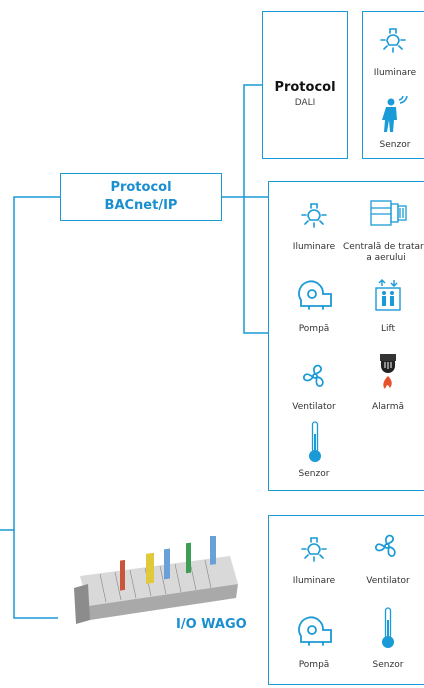 Image resolution: width=424 pixels, height=688 pixels. Describe the element at coordinates (314, 329) in the screenshot. I see `bacnet-pump-label: Pompă` at that location.